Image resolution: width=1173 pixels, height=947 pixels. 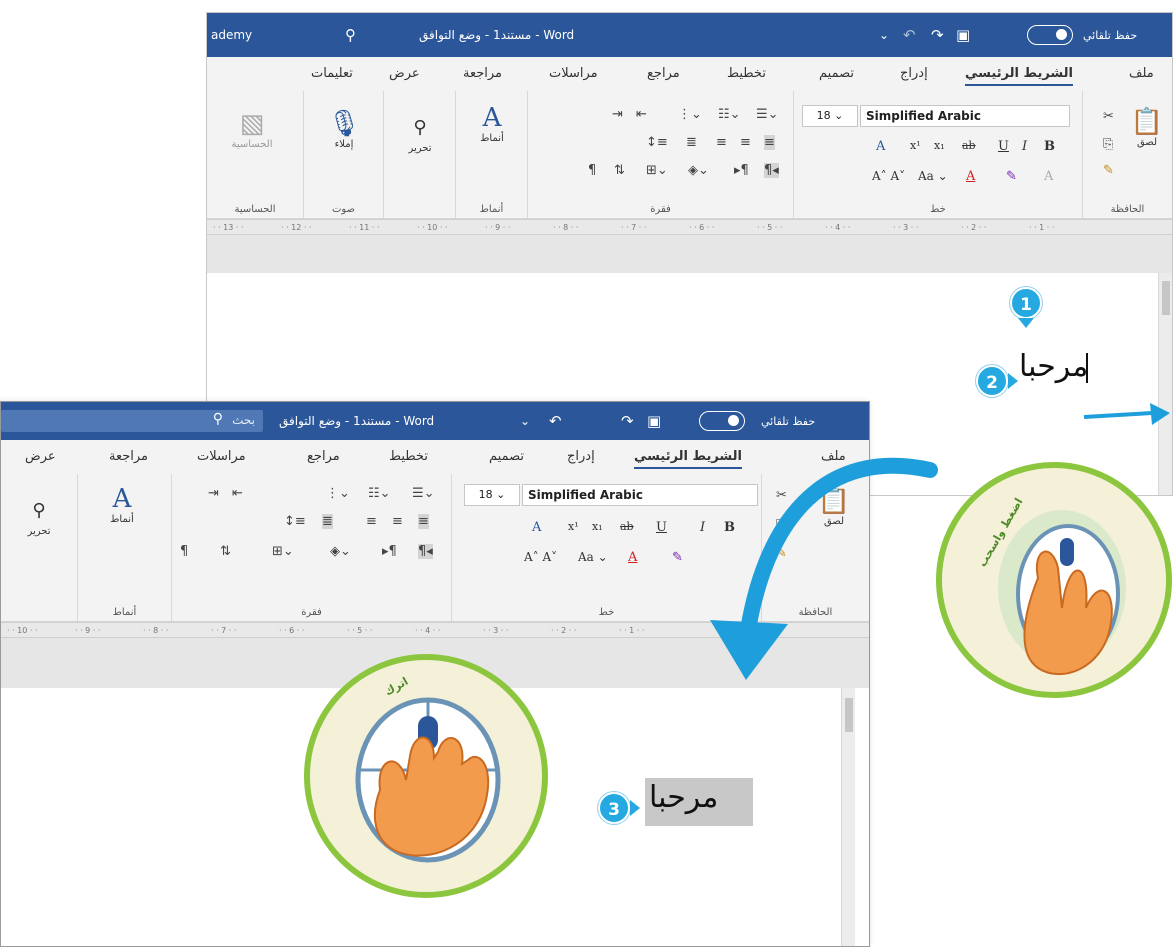 I want to click on tab-home: الشريط الرئيسي, so click(x=1019, y=76).